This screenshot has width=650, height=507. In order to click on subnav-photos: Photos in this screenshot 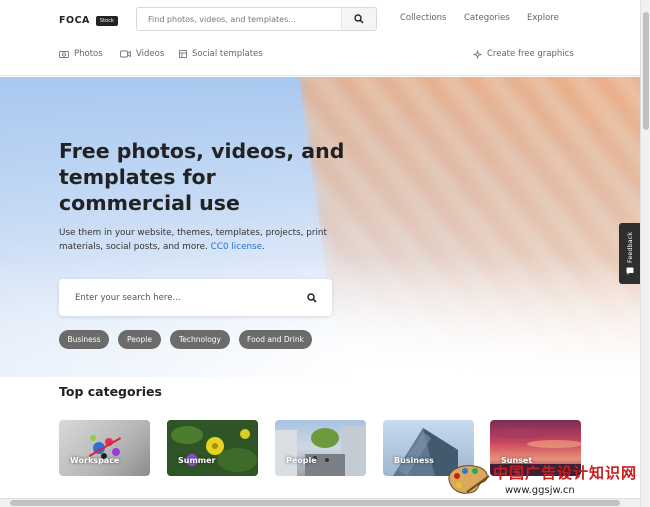, I will do `click(81, 54)`.